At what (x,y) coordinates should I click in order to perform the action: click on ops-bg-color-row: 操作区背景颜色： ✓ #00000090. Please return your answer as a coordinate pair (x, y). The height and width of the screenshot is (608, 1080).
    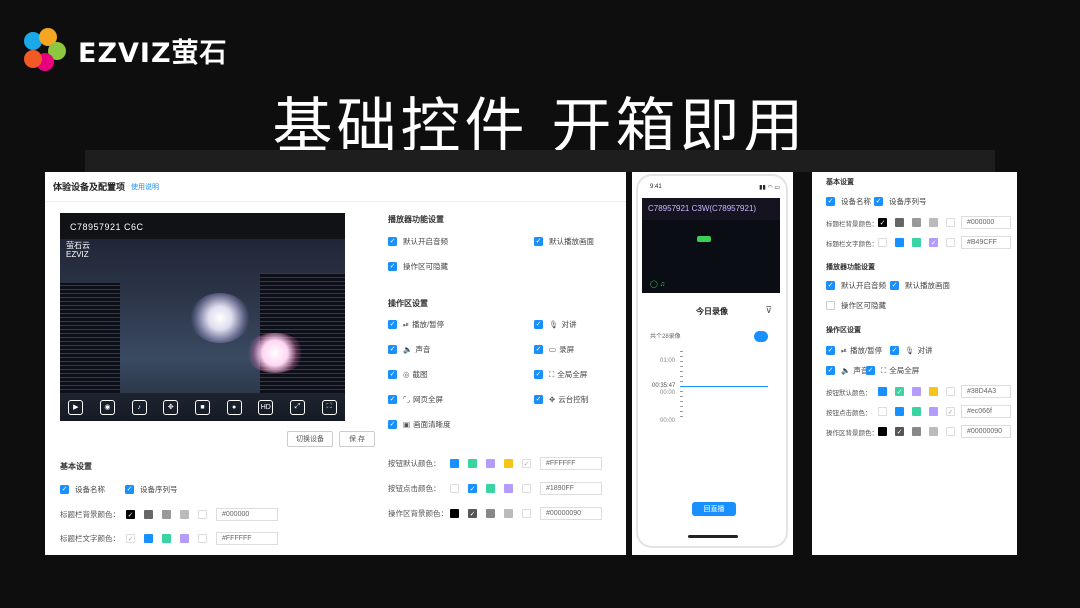
    Looking at the image, I should click on (918, 431).